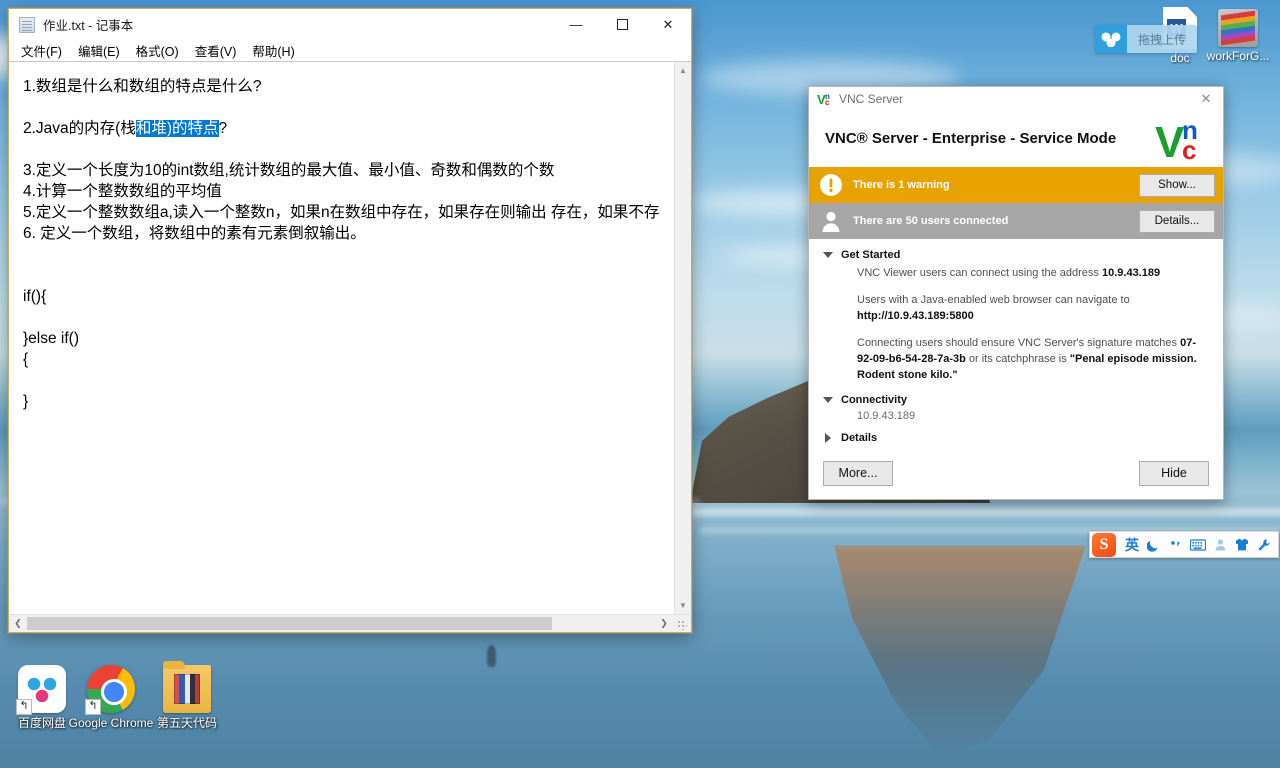 This screenshot has width=1280, height=768. I want to click on hscroll-thumb, so click(289, 623).